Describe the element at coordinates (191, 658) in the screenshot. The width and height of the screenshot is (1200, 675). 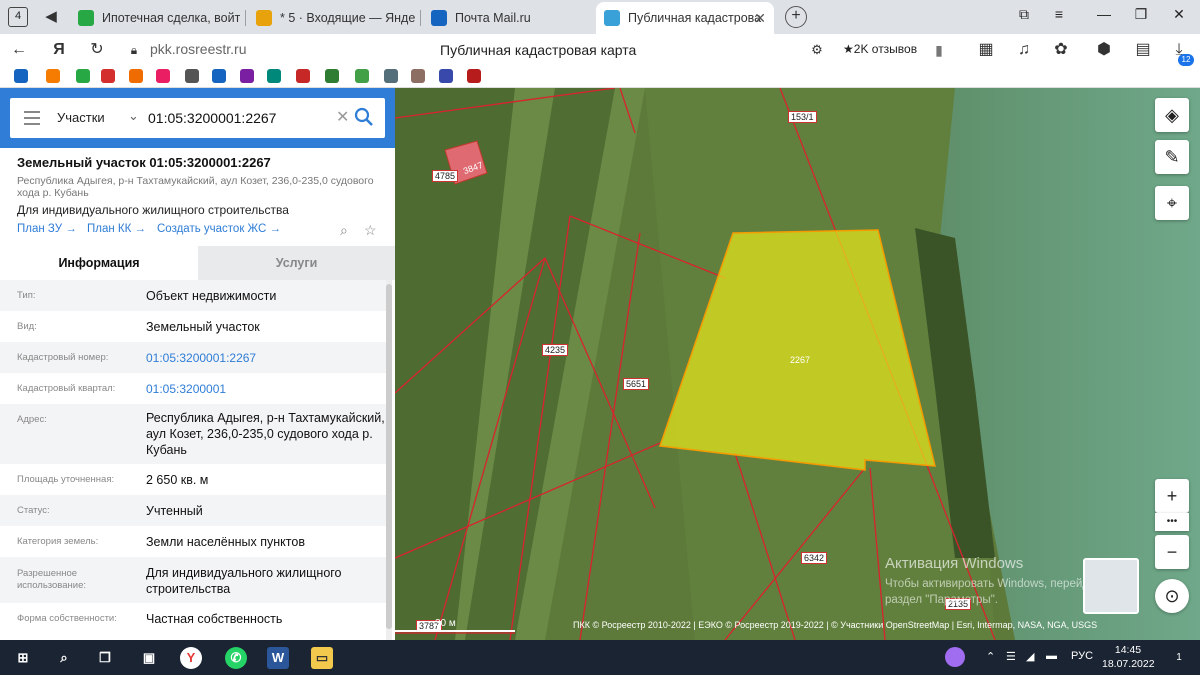
I see `yandex-browser-icon: Y` at that location.